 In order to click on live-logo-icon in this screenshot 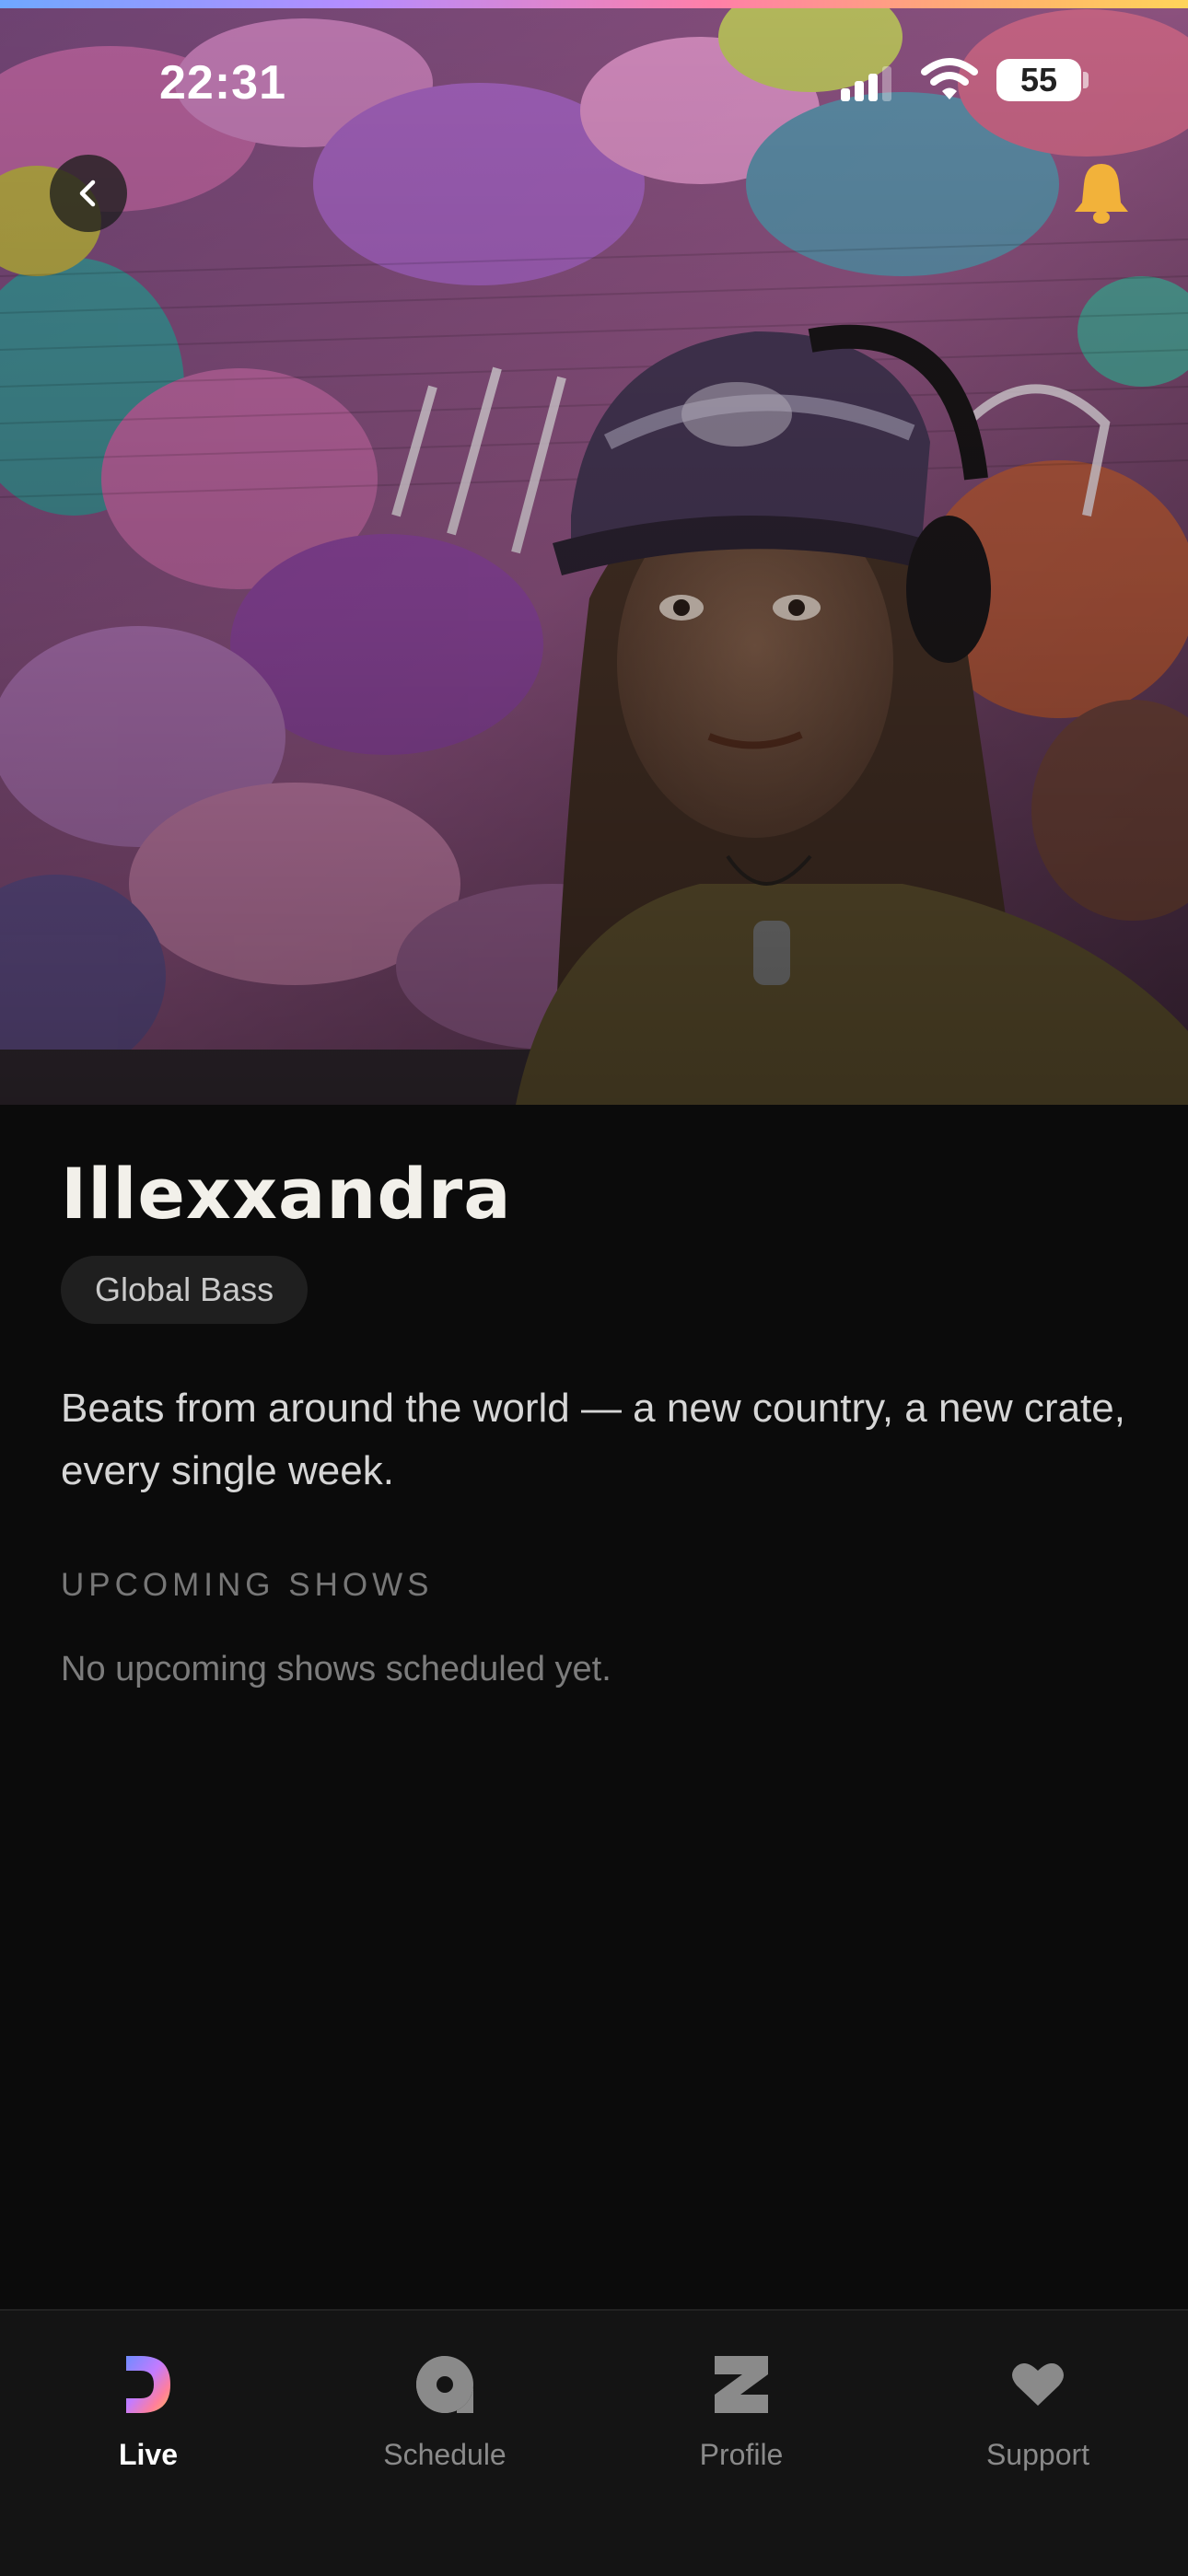, I will do `click(148, 2384)`.